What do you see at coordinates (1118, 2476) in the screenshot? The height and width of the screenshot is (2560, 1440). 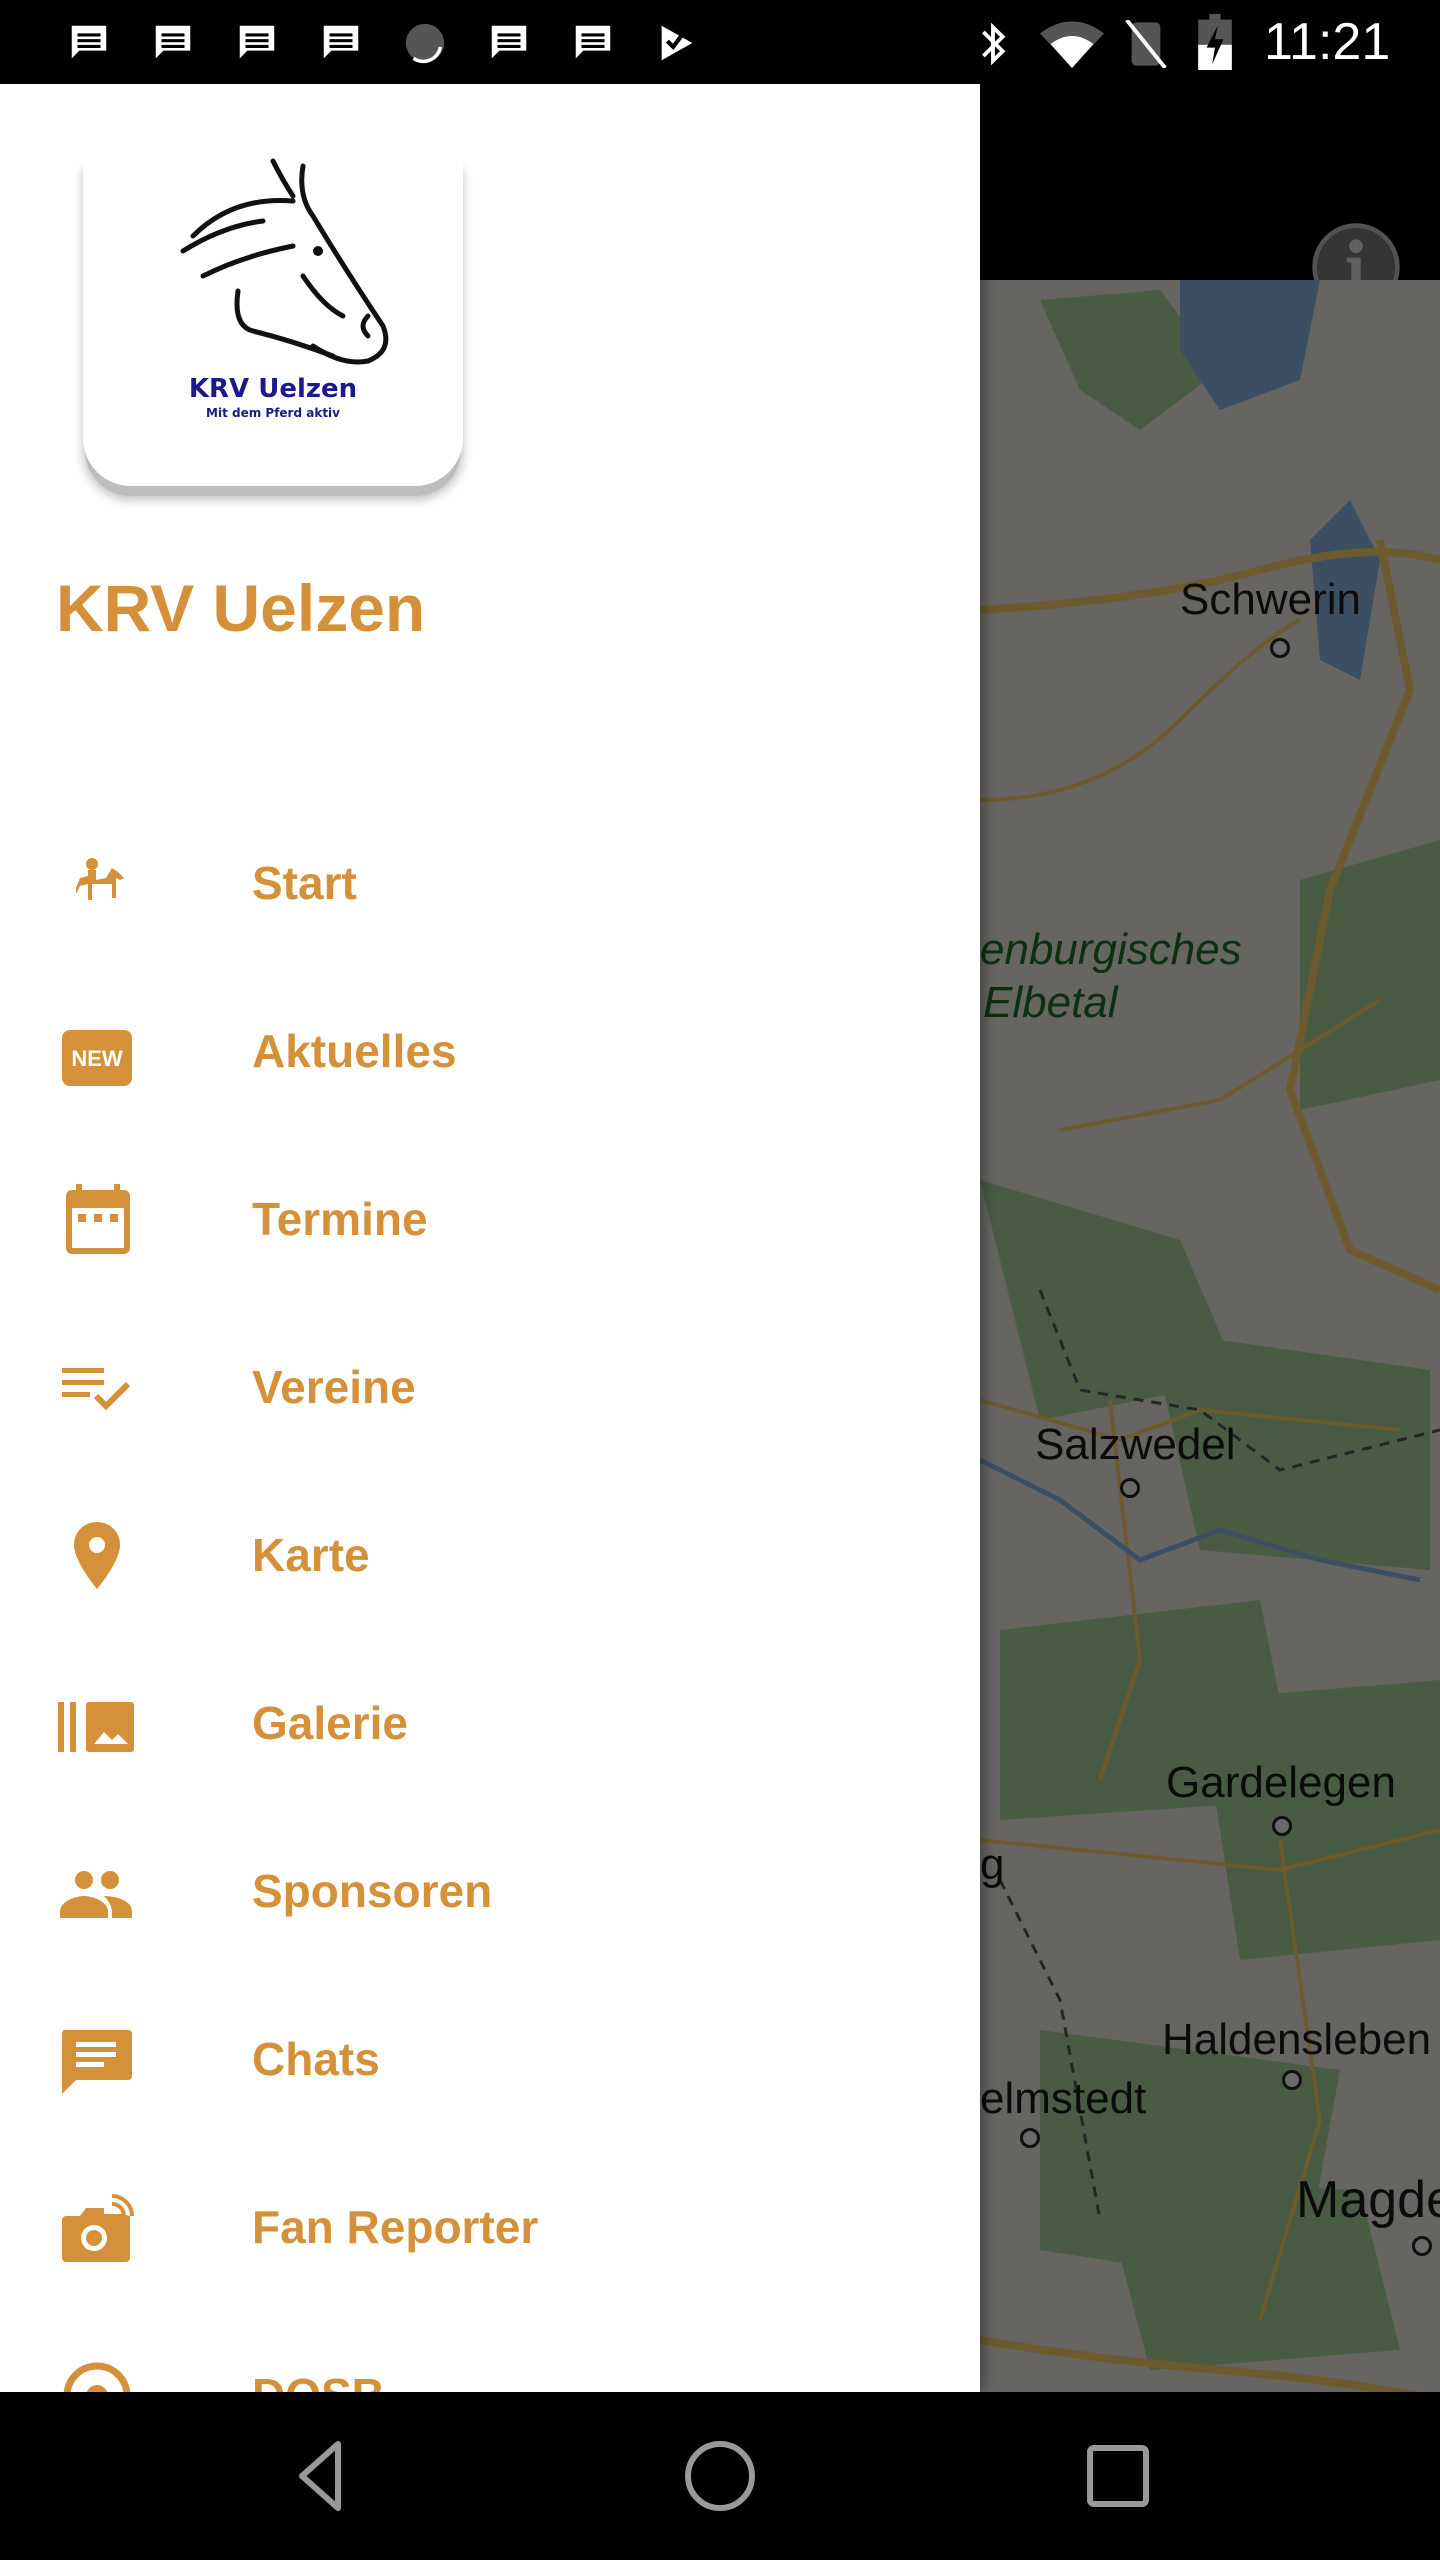 I see `recents-icon` at bounding box center [1118, 2476].